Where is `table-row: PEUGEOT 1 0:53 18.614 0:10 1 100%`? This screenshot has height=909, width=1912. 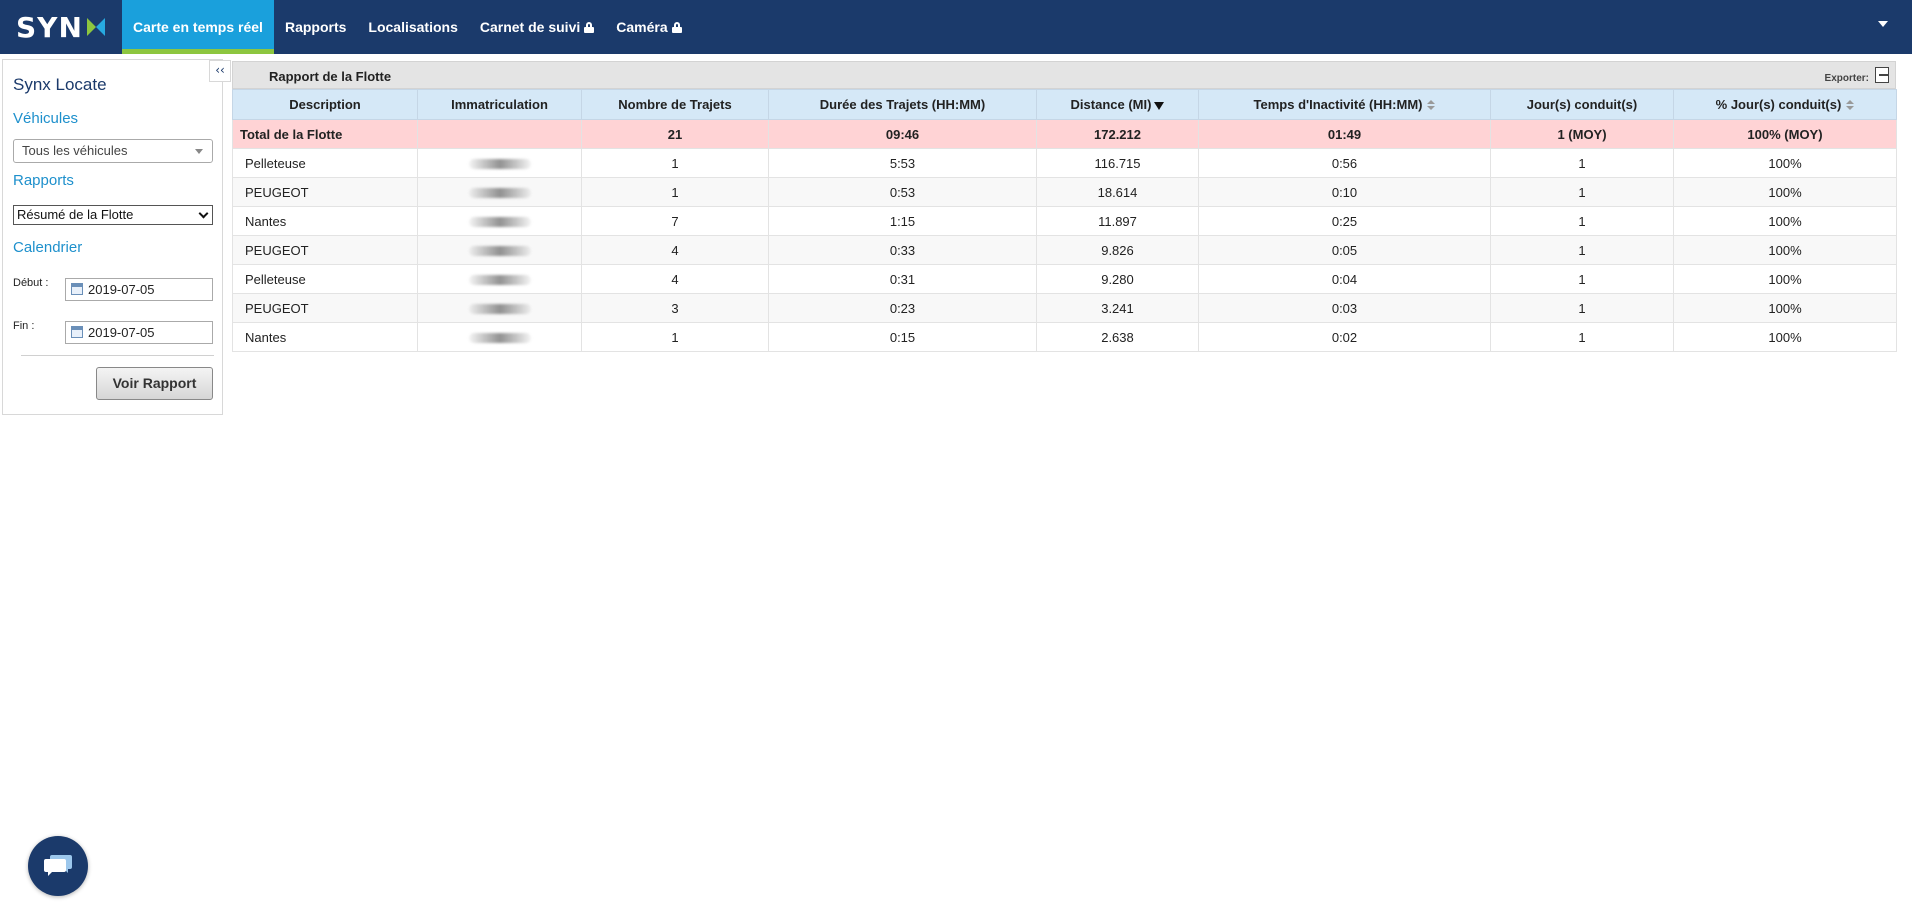 table-row: PEUGEOT 1 0:53 18.614 0:10 1 100% is located at coordinates (1064, 192).